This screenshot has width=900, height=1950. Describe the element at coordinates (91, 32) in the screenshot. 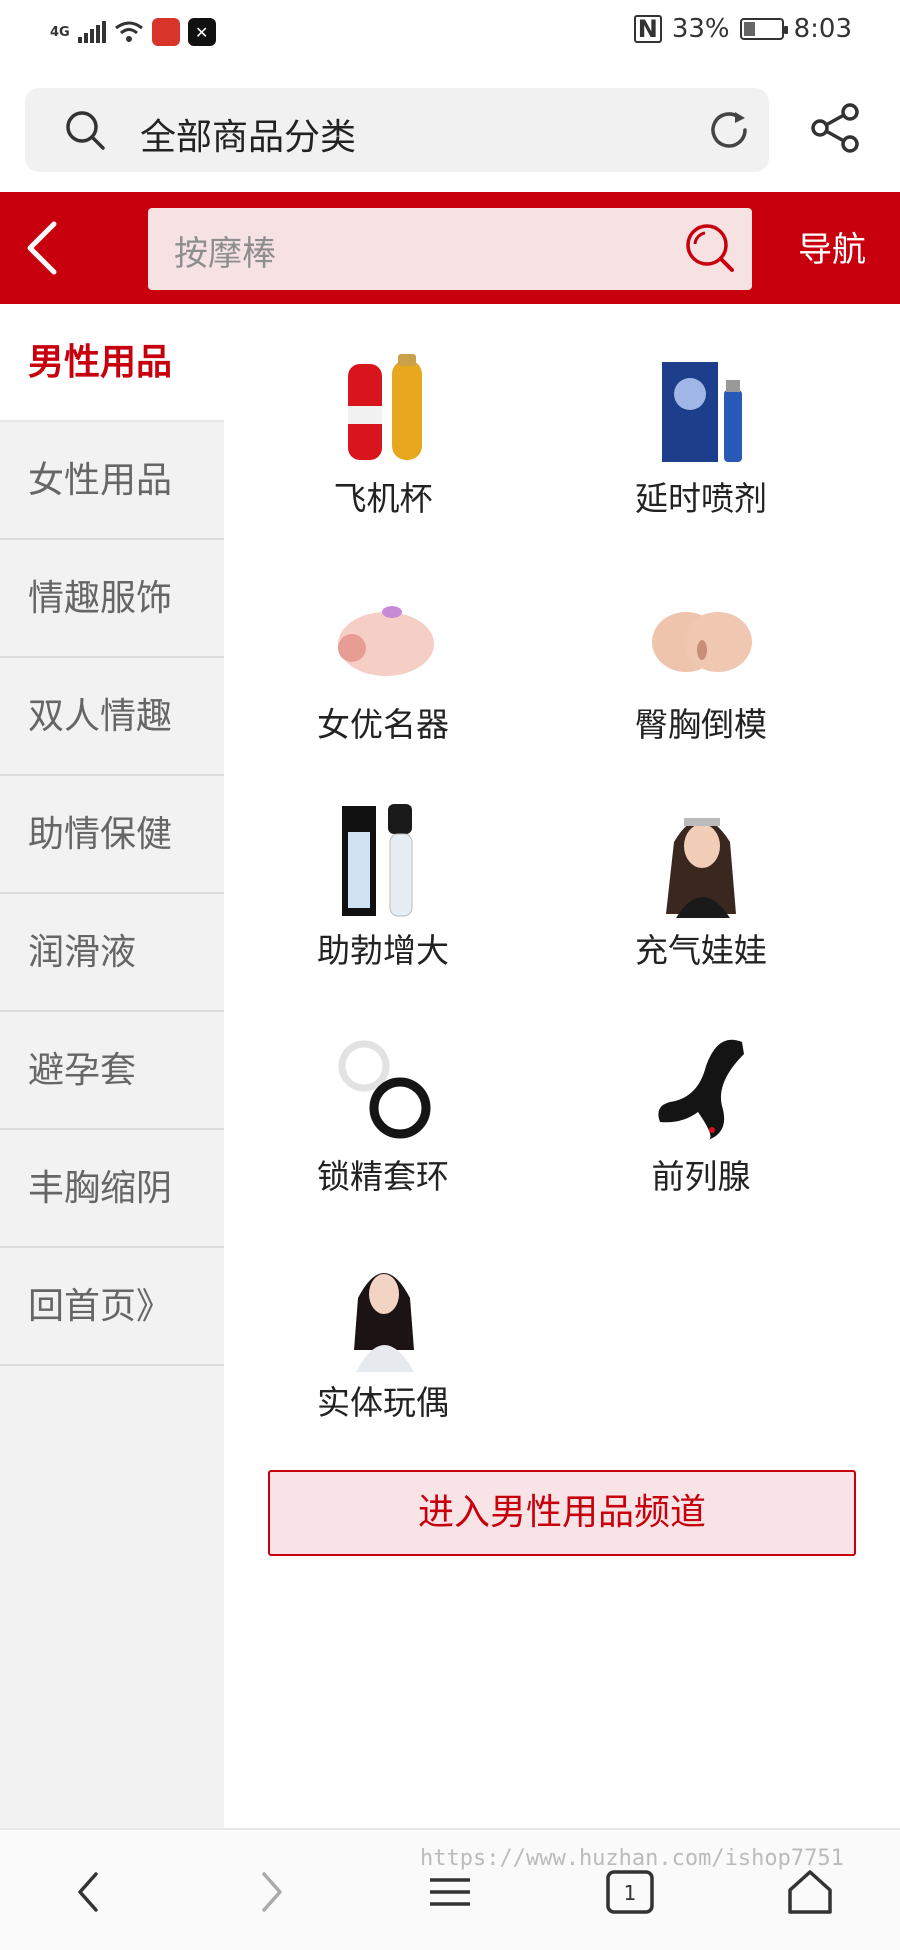

I see `signal-icon` at that location.